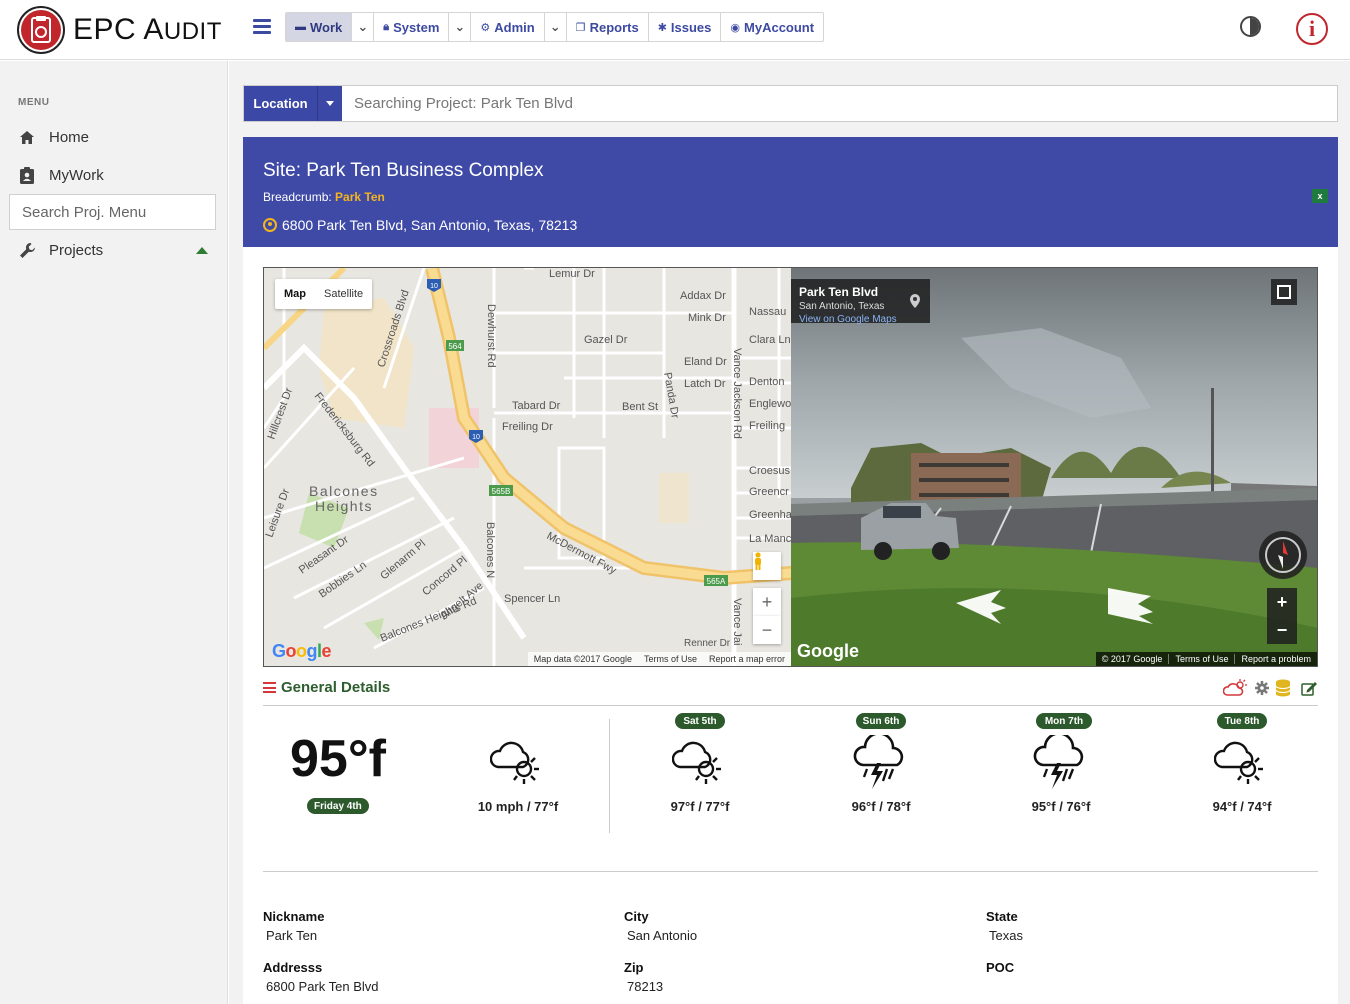 The width and height of the screenshot is (1350, 1004). Describe the element at coordinates (344, 506) in the screenshot. I see `map-label: Heights` at that location.